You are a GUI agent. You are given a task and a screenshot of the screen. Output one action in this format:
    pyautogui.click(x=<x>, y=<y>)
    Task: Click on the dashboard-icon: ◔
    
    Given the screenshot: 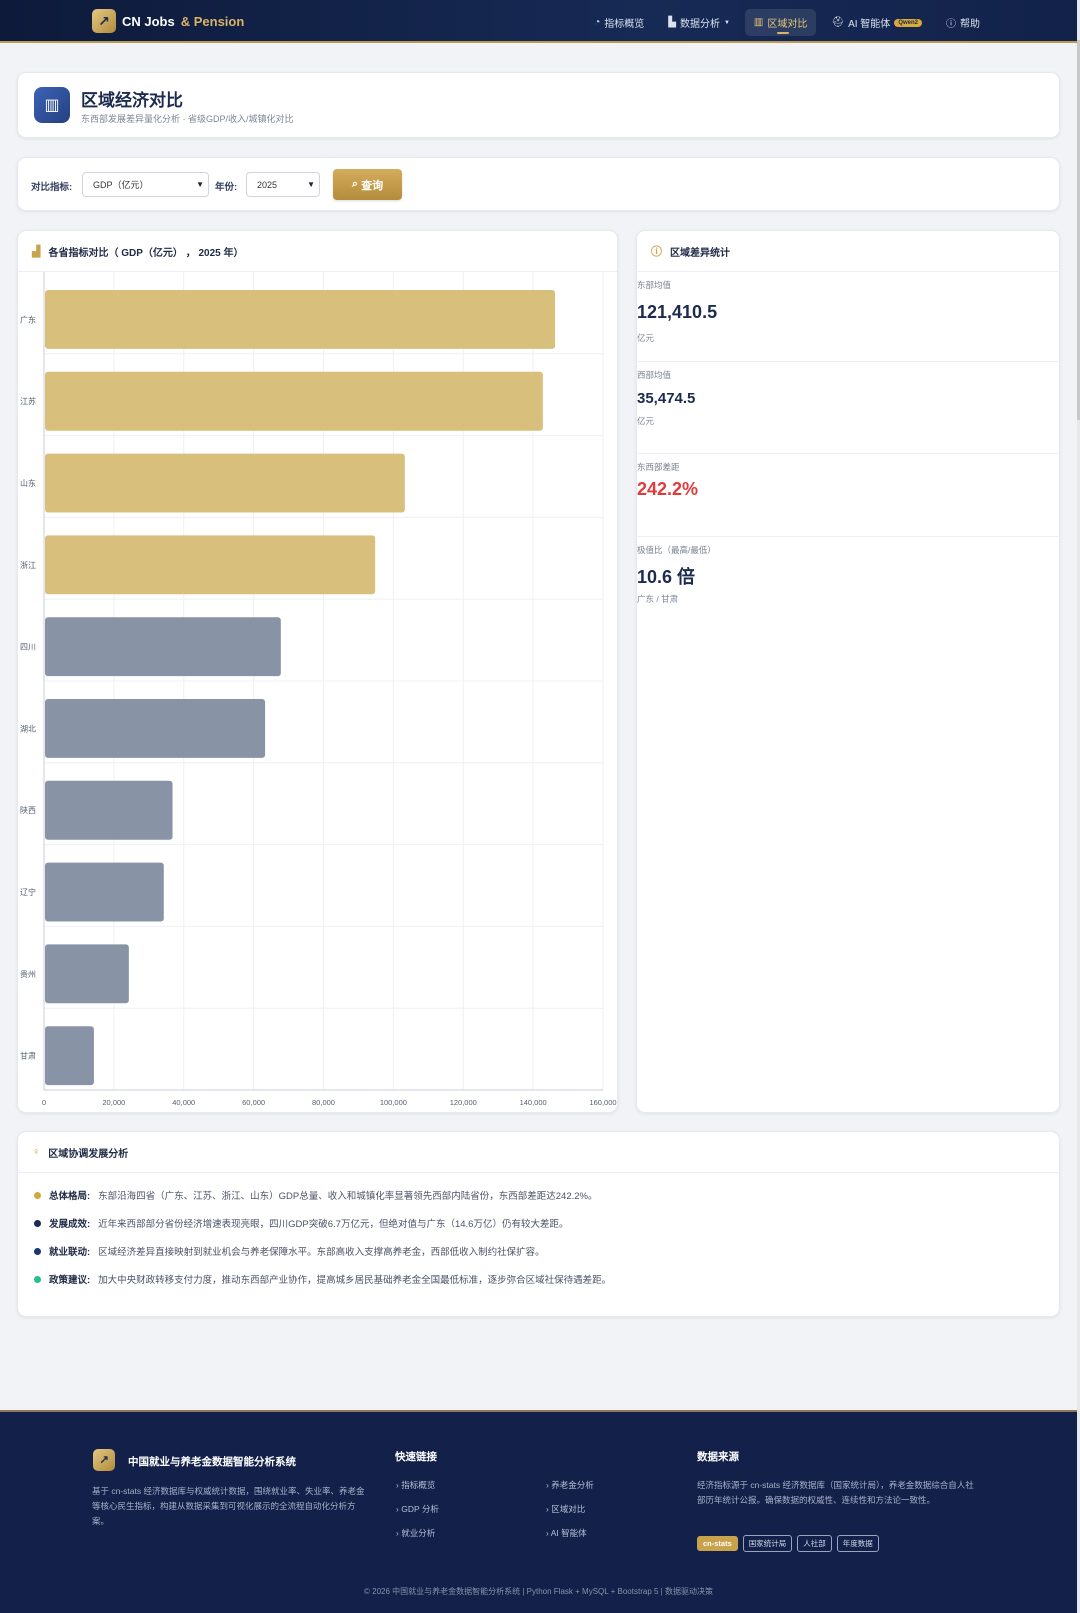 What is the action you would take?
    pyautogui.click(x=597, y=22)
    